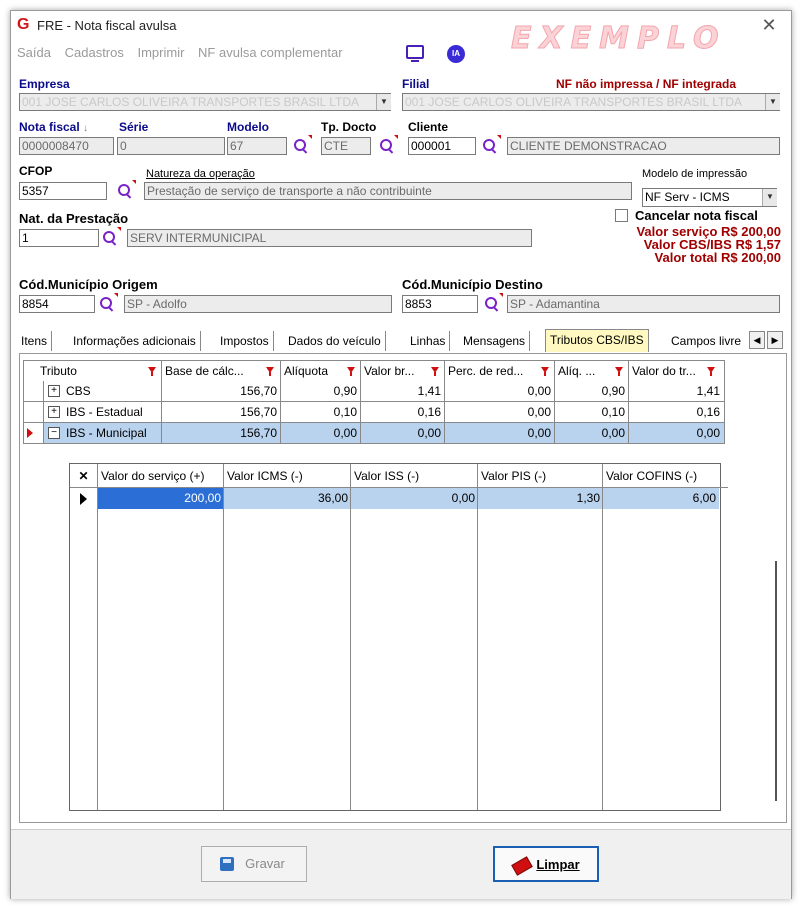  What do you see at coordinates (321, 371) in the screenshot?
I see `col-aliquota: Alíquota` at bounding box center [321, 371].